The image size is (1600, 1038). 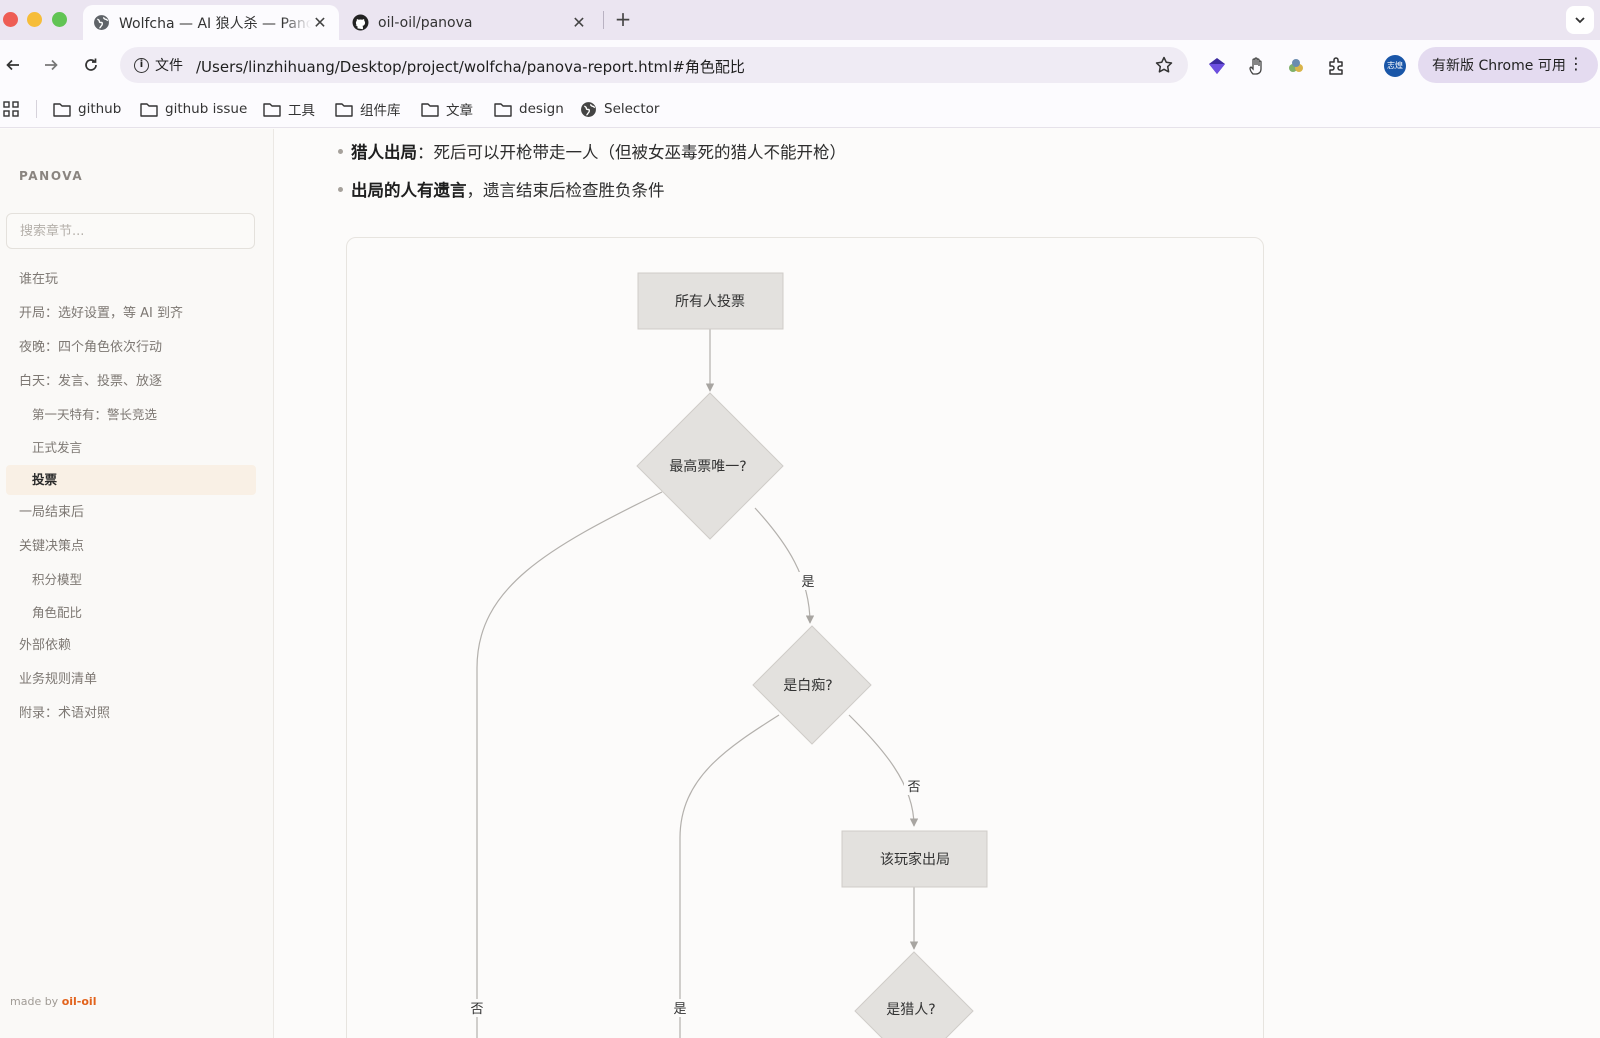 I want to click on bookmark-articles: 文章, so click(x=447, y=109).